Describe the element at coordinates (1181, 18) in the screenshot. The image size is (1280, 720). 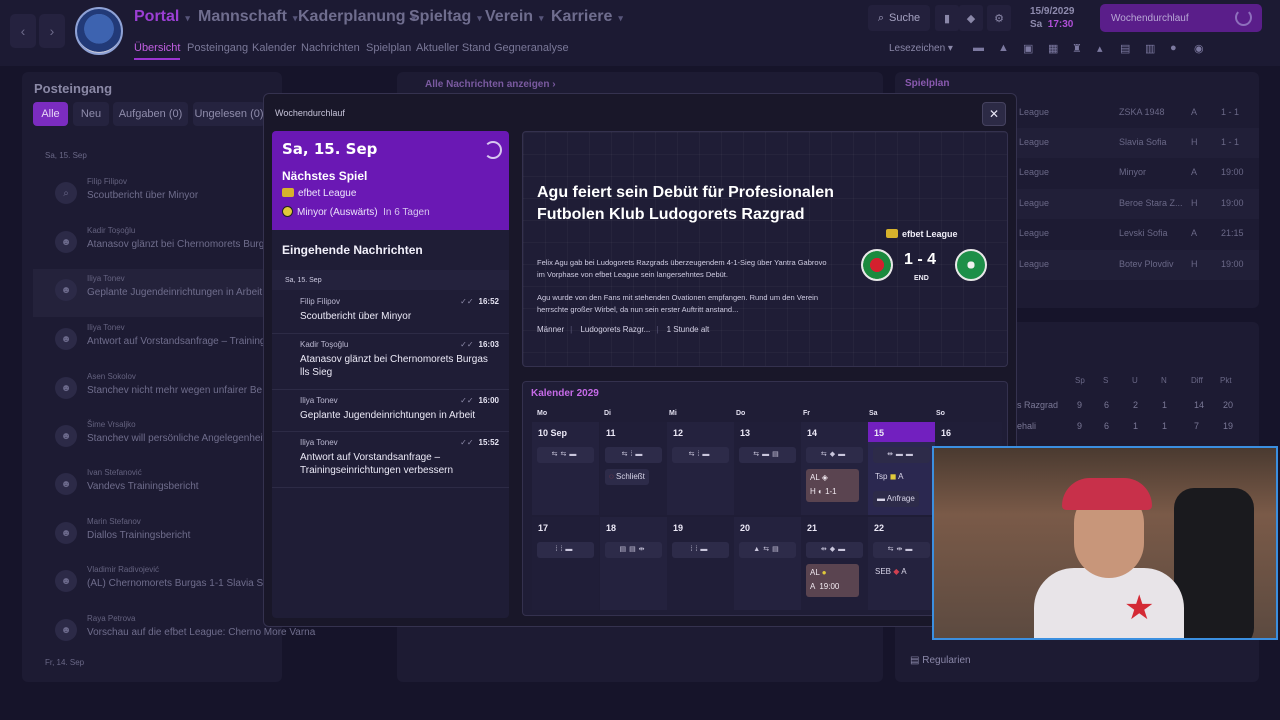
I see `continue-button: Wochendurchlauf` at that location.